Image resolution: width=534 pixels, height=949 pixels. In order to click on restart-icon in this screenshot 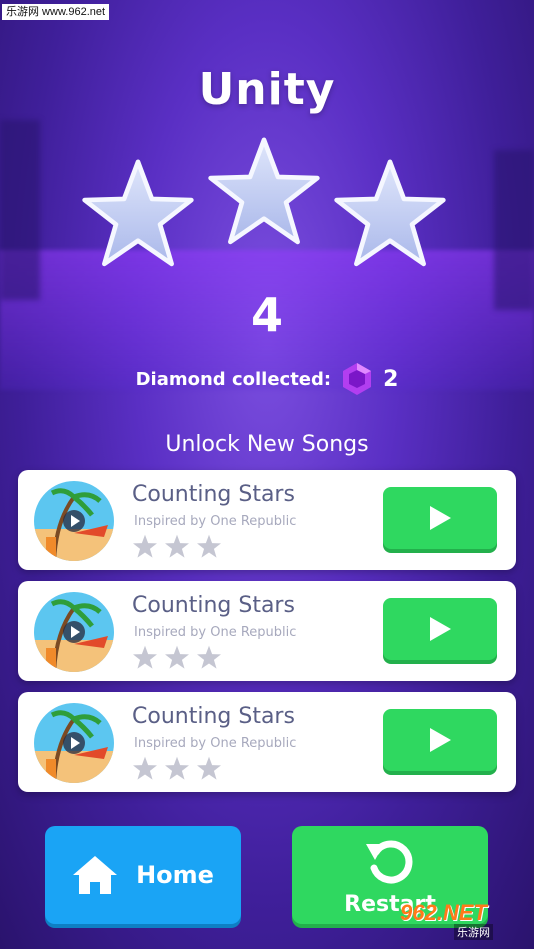, I will do `click(389, 862)`.